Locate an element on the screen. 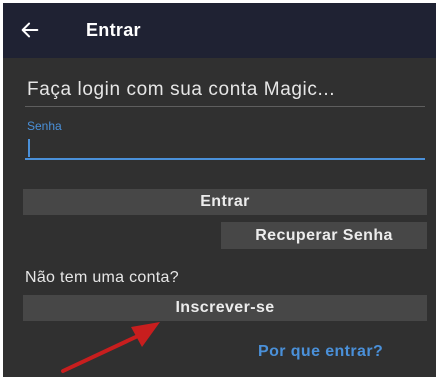  password-input is located at coordinates (225, 147).